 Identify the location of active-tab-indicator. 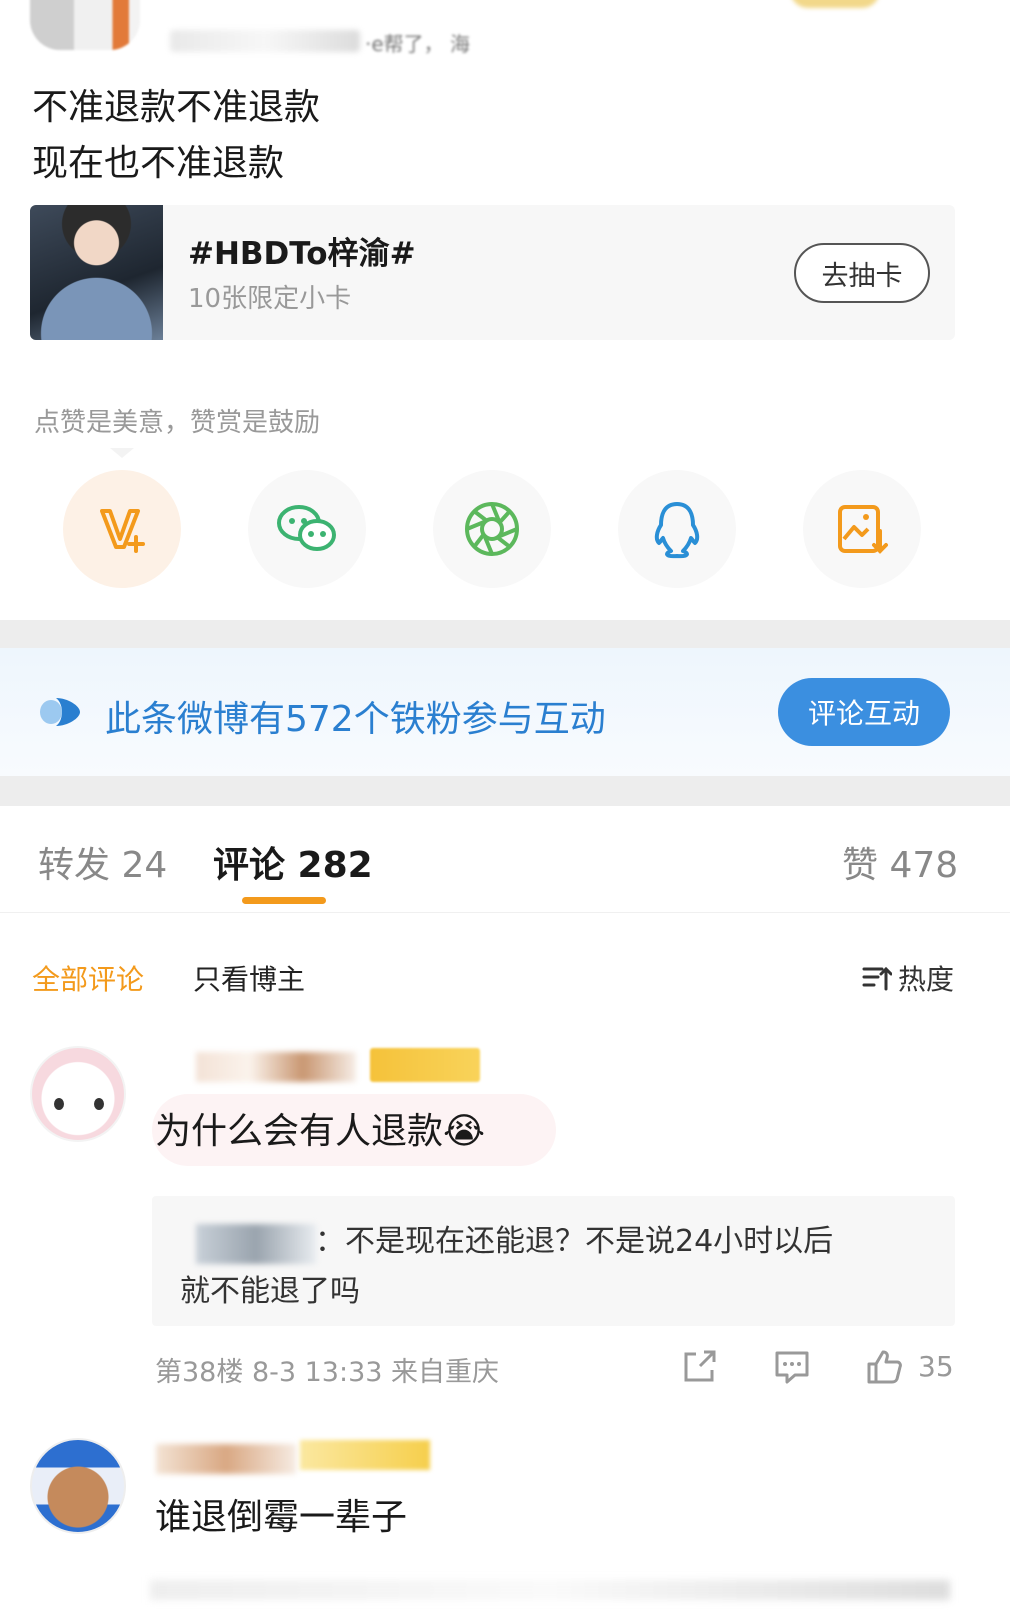
(284, 900).